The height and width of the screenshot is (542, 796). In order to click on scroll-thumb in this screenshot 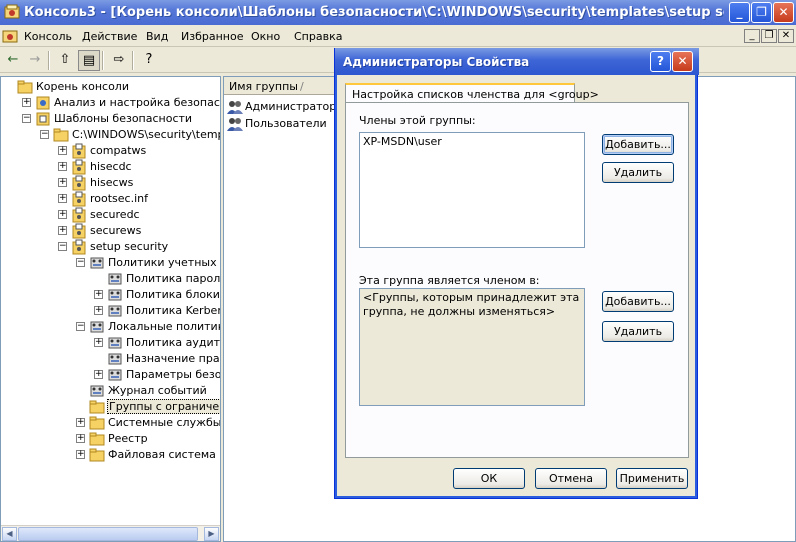, I will do `click(108, 534)`.